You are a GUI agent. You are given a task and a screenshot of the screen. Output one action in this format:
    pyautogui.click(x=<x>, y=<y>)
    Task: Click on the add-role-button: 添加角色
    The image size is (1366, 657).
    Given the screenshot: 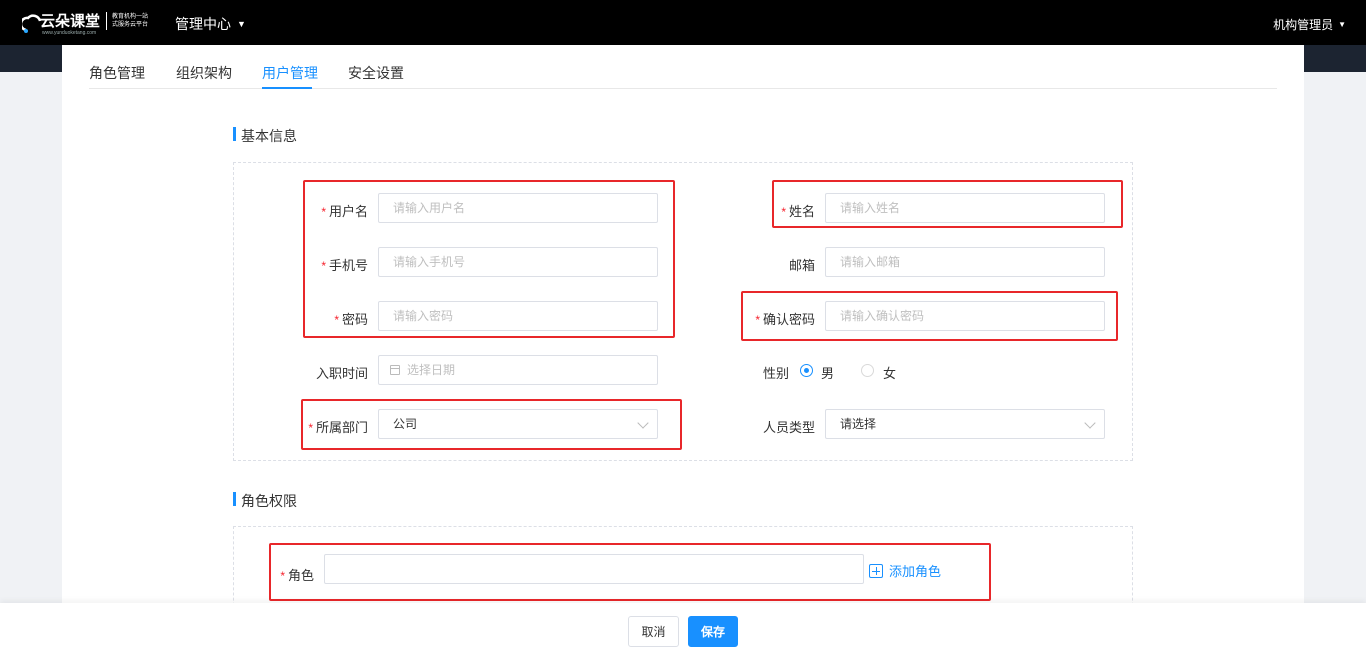 What is the action you would take?
    pyautogui.click(x=905, y=570)
    